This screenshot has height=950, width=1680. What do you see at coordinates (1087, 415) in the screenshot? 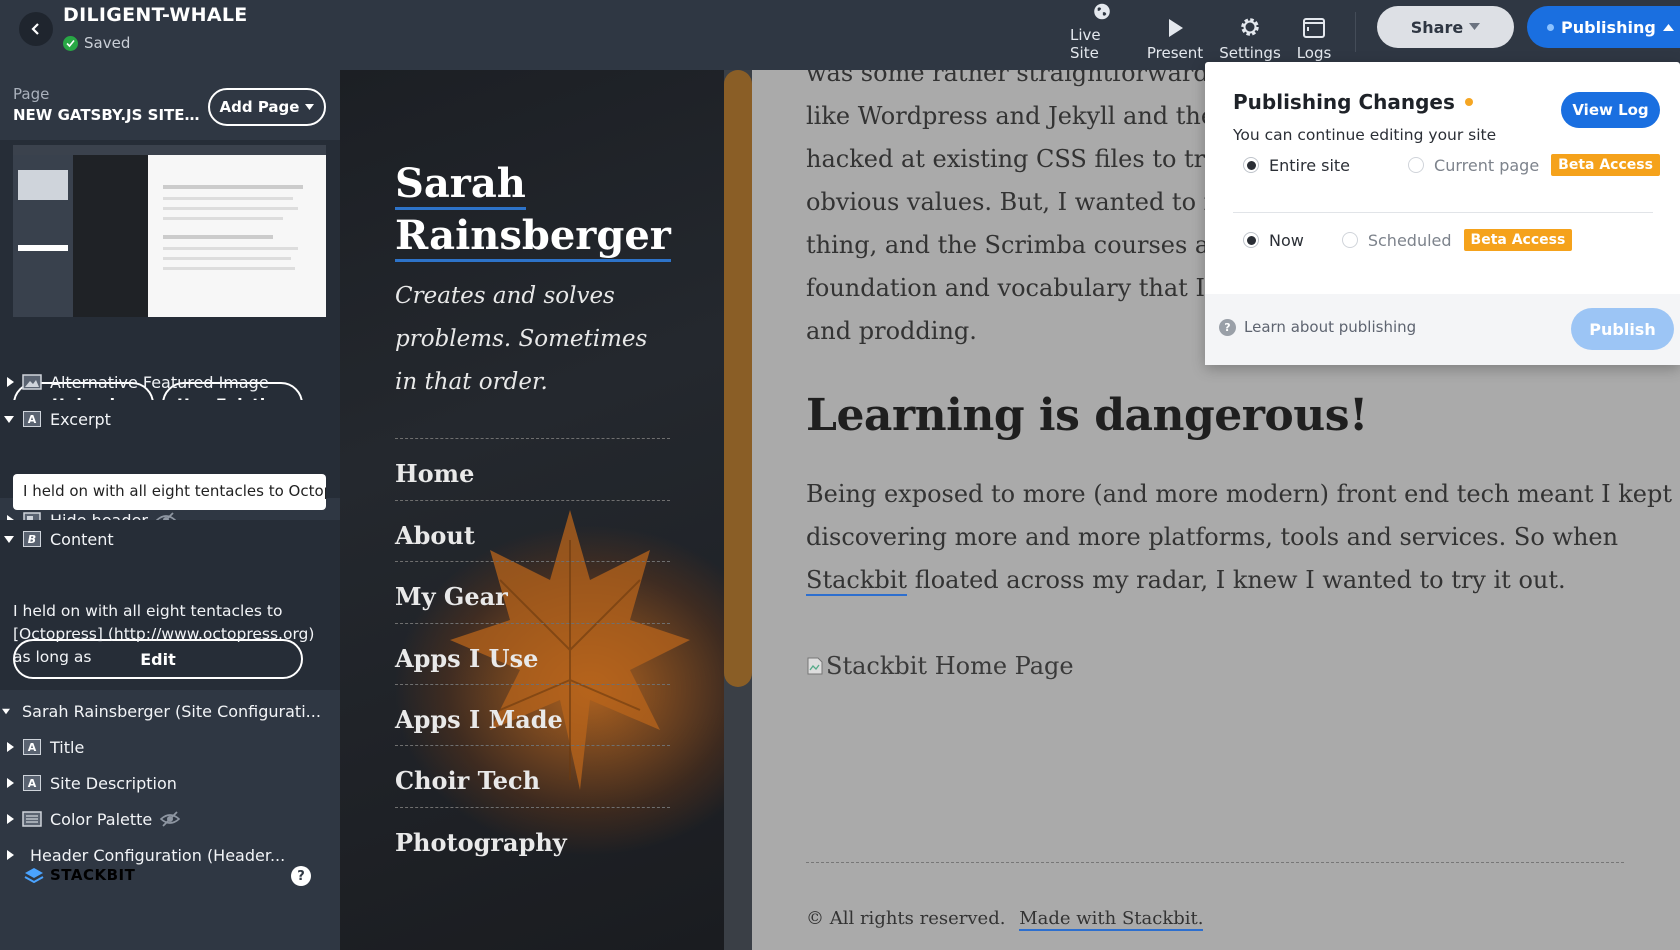
I see `article-heading: Learning is dangerous!` at bounding box center [1087, 415].